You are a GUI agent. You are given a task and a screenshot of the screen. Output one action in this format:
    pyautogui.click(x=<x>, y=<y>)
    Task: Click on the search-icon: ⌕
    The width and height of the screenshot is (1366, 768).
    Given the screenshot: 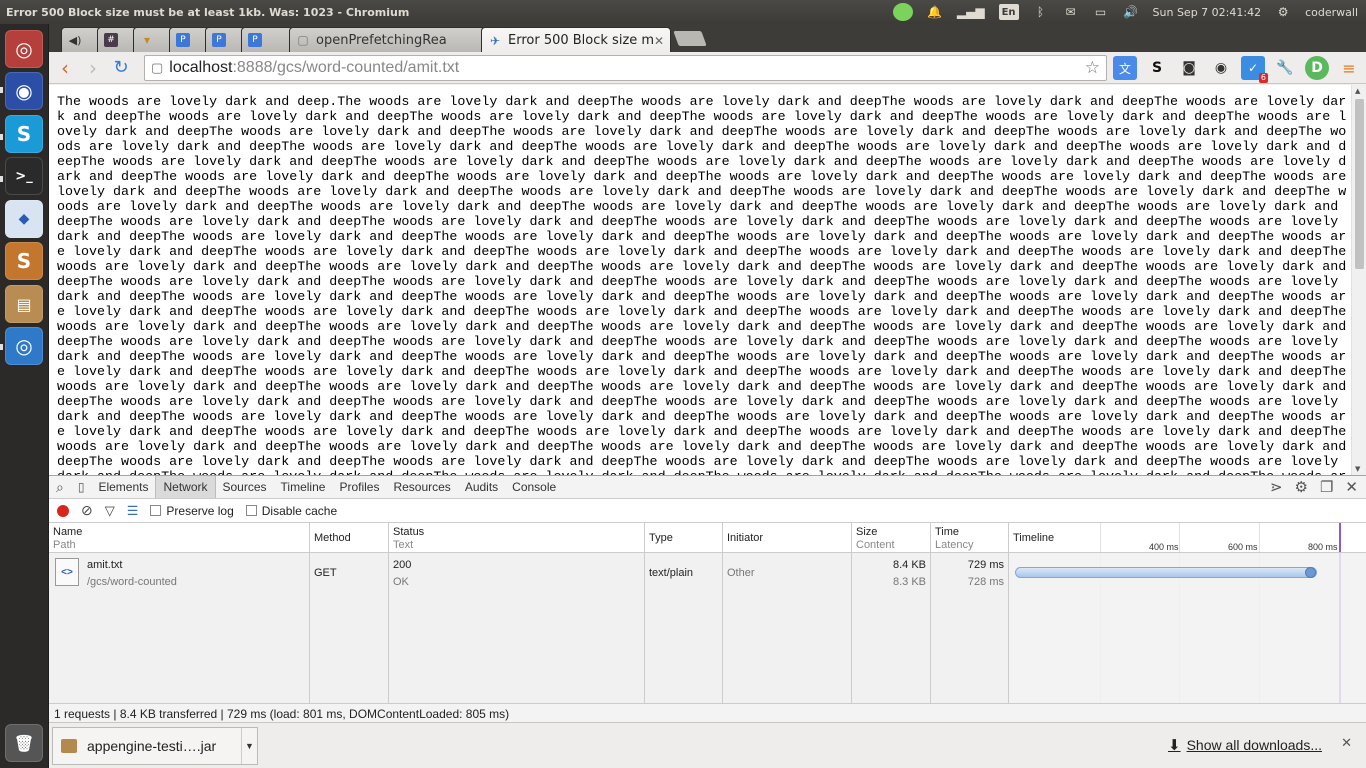 What is the action you would take?
    pyautogui.click(x=60, y=487)
    